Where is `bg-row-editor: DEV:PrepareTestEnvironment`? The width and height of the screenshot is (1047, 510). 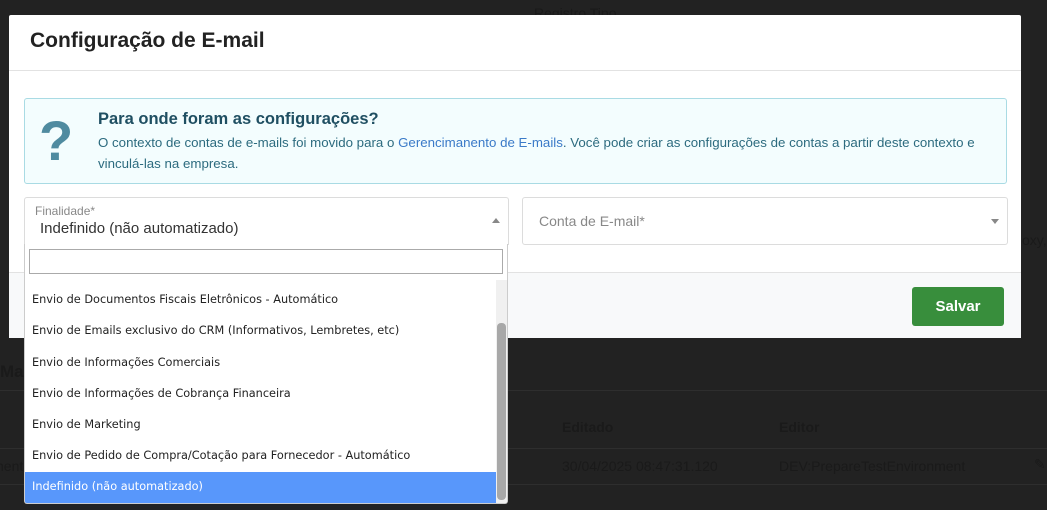 bg-row-editor: DEV:PrepareTestEnvironment is located at coordinates (872, 466).